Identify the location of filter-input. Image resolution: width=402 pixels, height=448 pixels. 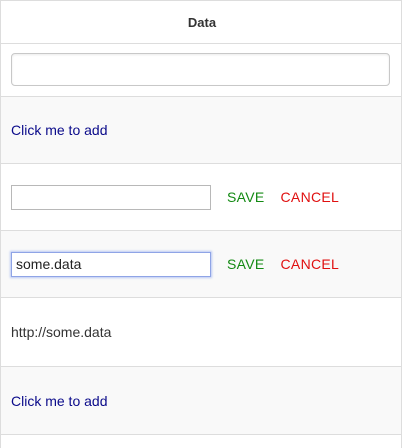
(200, 69).